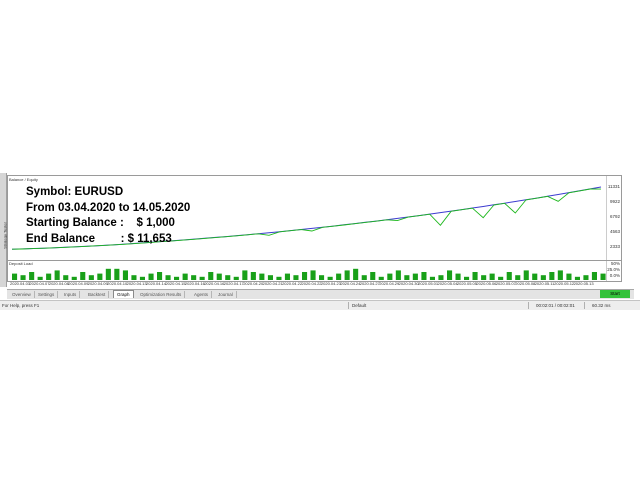 The height and width of the screenshot is (480, 640). I want to click on start-button: Start, so click(615, 294).